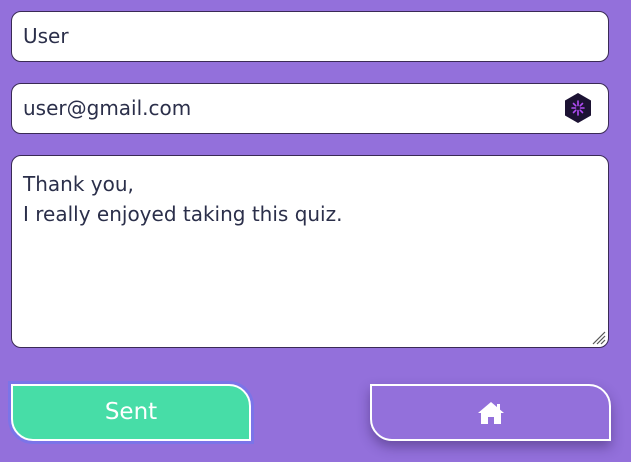 The width and height of the screenshot is (631, 462). Describe the element at coordinates (46, 36) in the screenshot. I see `name-input-value: User` at that location.